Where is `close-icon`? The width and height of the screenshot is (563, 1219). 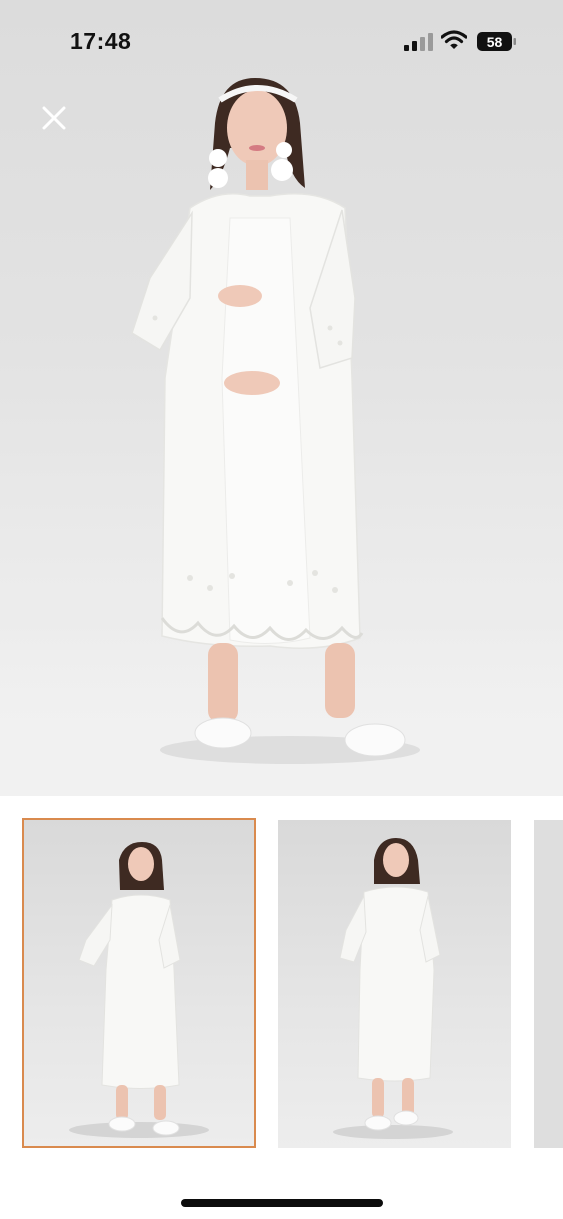
close-icon is located at coordinates (54, 118).